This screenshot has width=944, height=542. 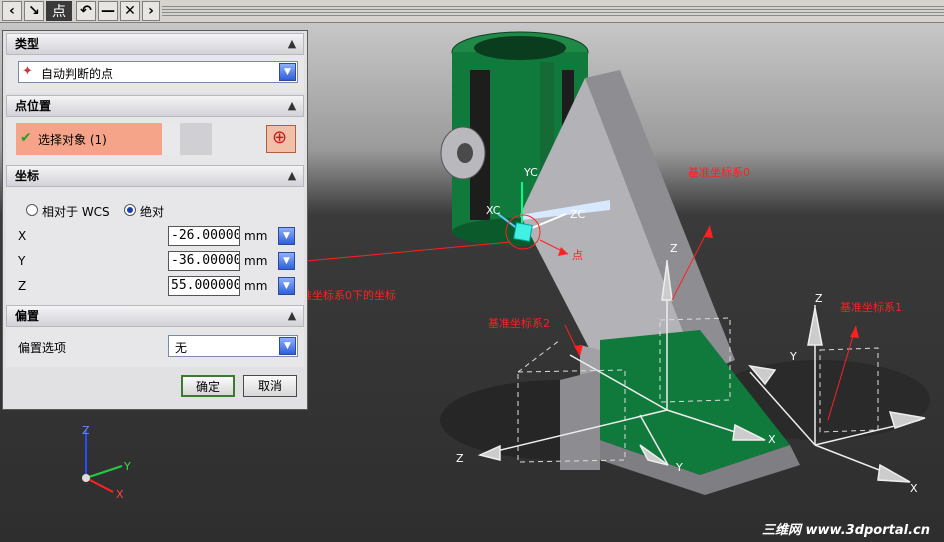 I want to click on relative-wcs-label: 相对于 WCS, so click(x=76, y=212).